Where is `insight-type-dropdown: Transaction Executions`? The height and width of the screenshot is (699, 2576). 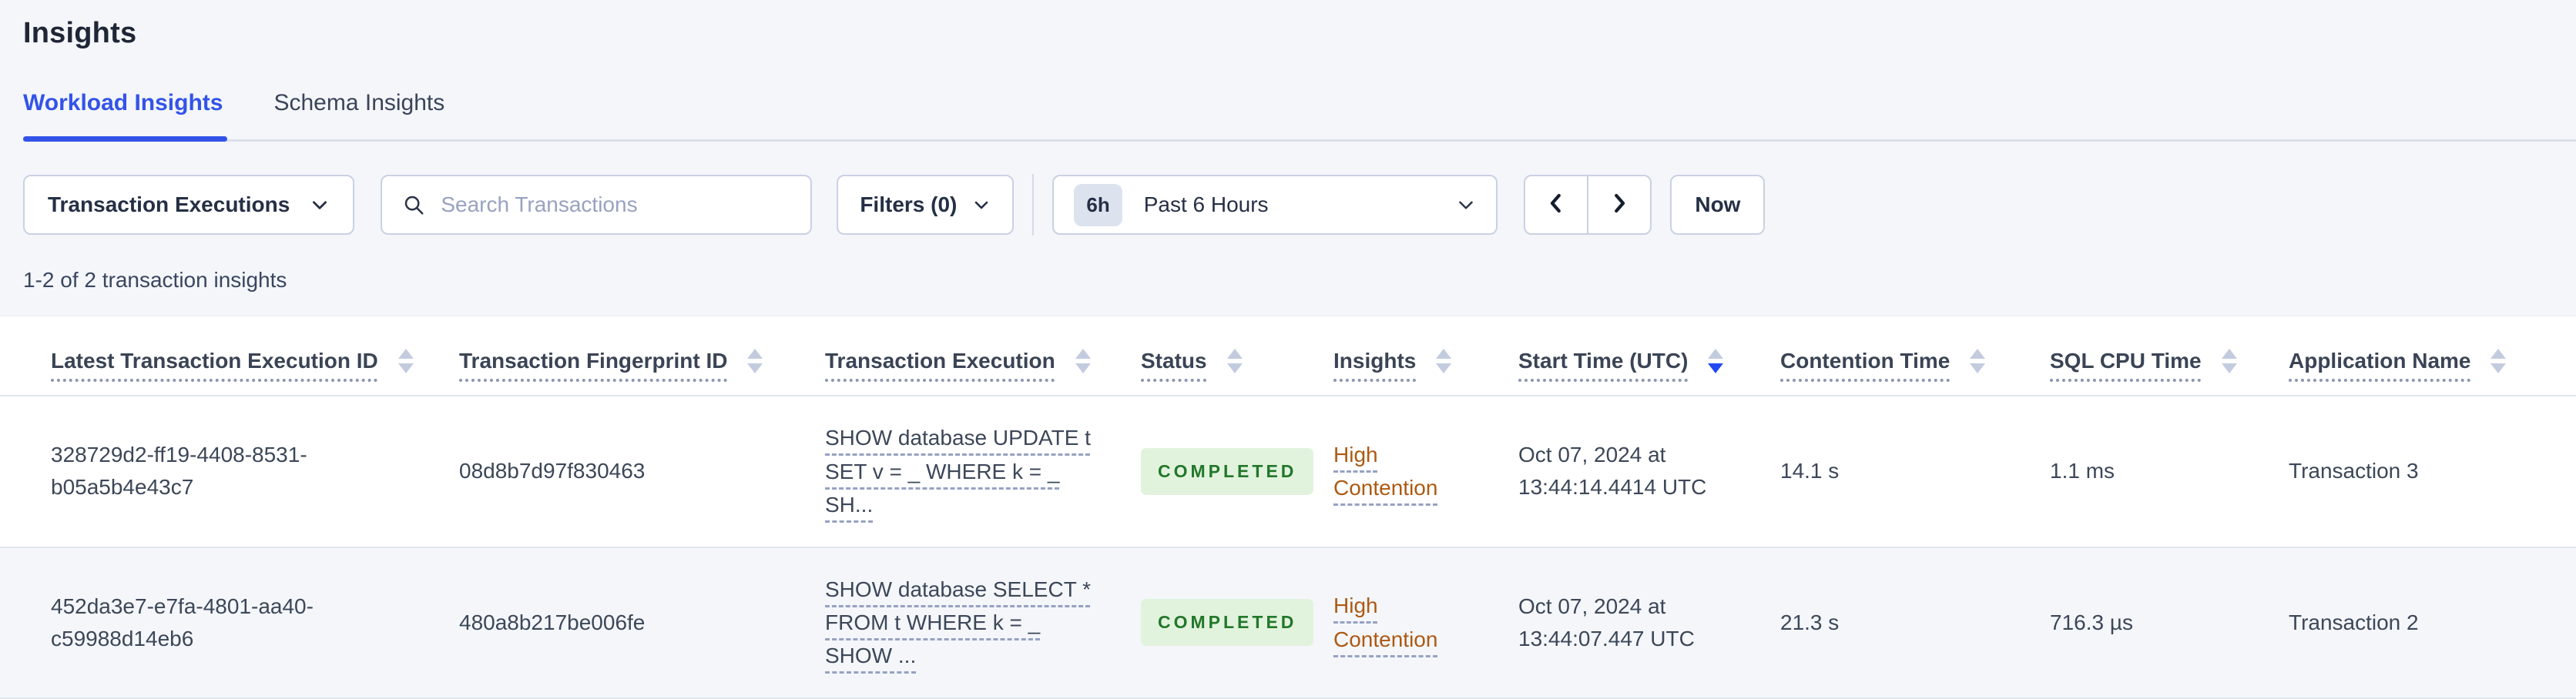
insight-type-dropdown: Transaction Executions is located at coordinates (189, 205).